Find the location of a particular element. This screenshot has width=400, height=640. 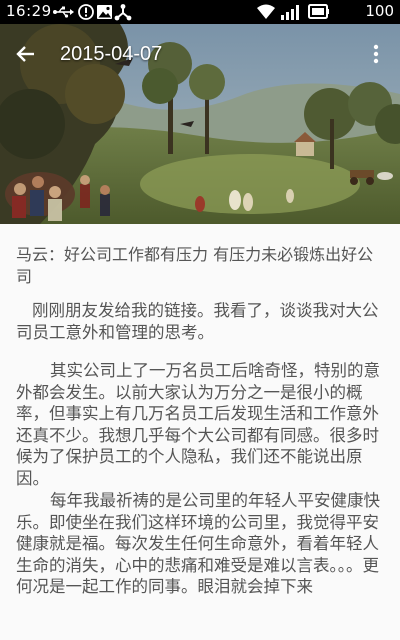

article-title: 马云：好公司工作都有压力 有压力未必锻炼出好公司 is located at coordinates (195, 265).